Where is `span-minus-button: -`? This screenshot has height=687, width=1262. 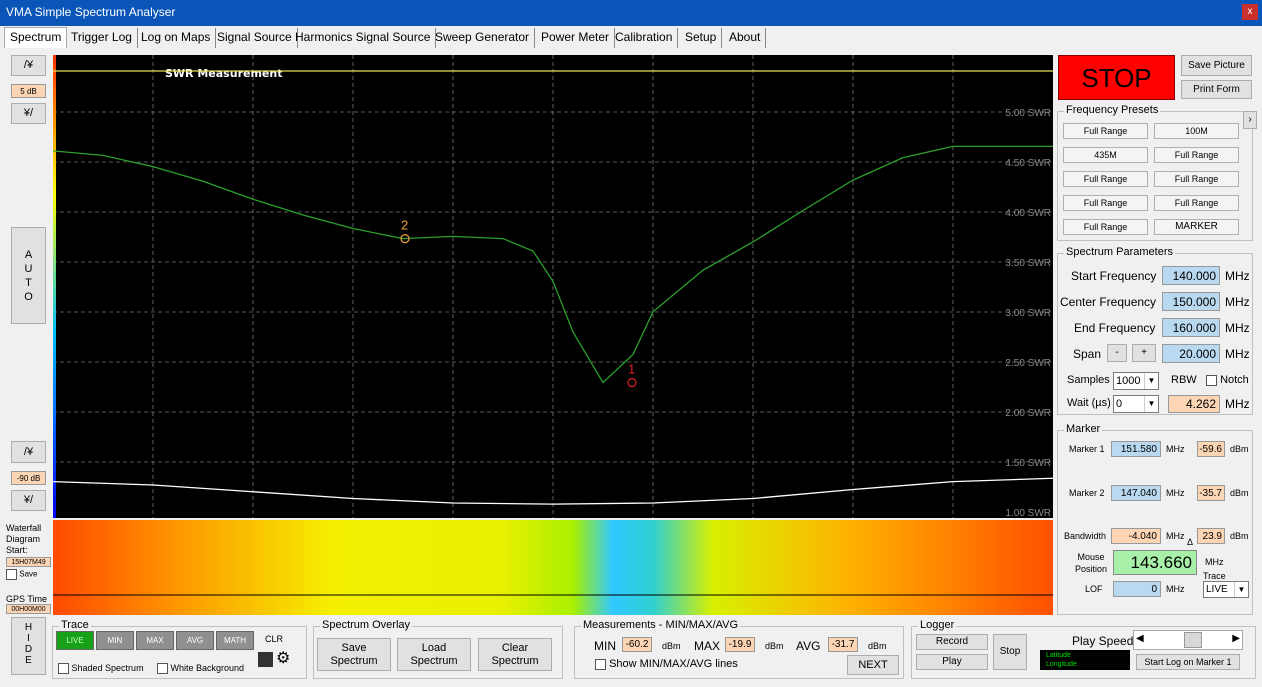
span-minus-button: - is located at coordinates (1117, 353).